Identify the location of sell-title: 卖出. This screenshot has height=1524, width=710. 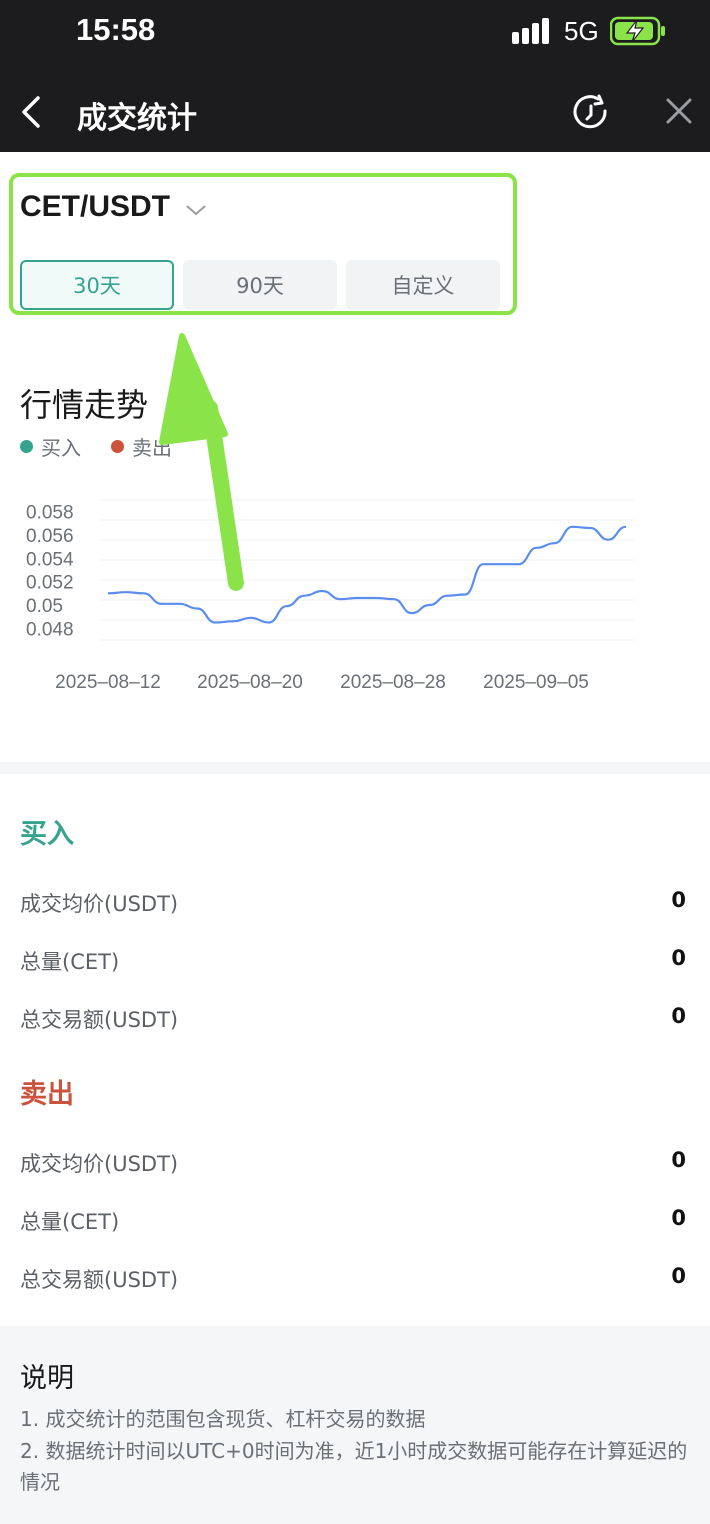
(47, 1094).